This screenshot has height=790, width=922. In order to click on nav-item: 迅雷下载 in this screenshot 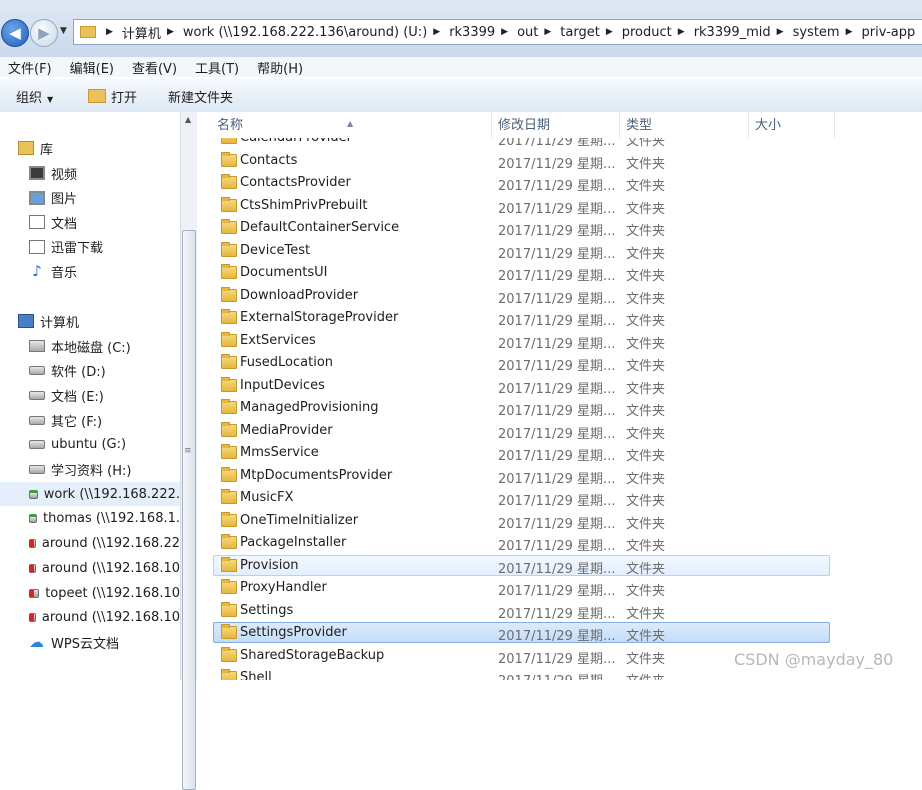, I will do `click(90, 247)`.